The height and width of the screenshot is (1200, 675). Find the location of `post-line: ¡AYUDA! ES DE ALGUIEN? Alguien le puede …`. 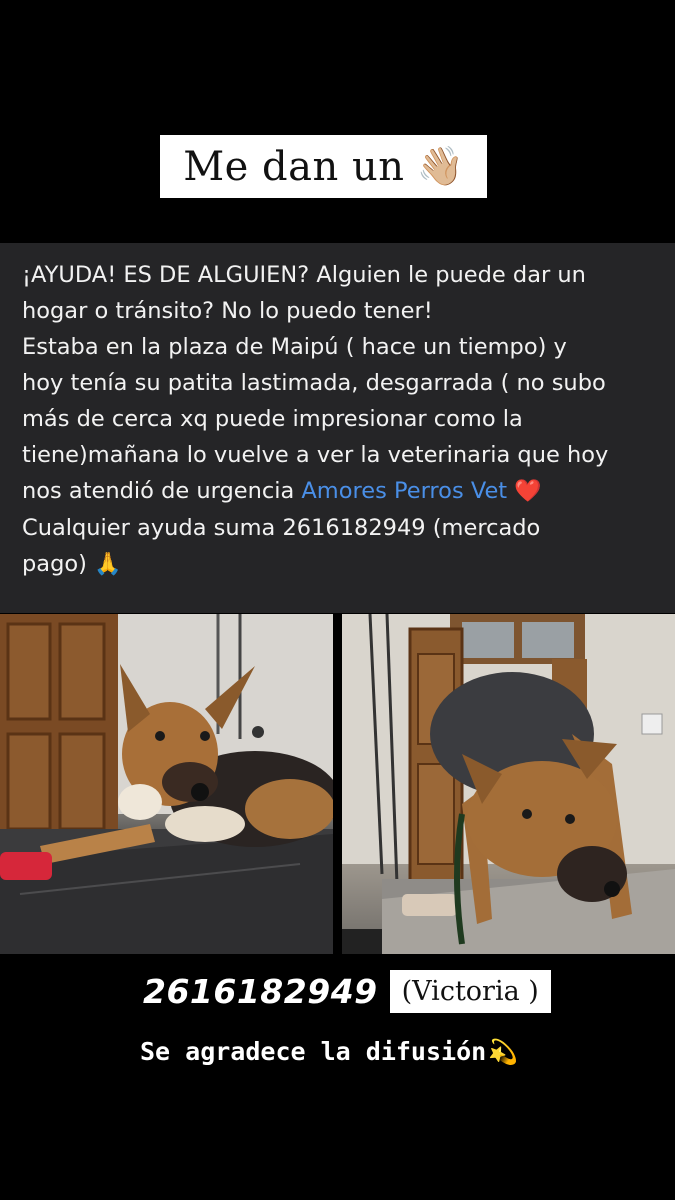

post-line: ¡AYUDA! ES DE ALGUIEN? Alguien le puede … is located at coordinates (304, 275).